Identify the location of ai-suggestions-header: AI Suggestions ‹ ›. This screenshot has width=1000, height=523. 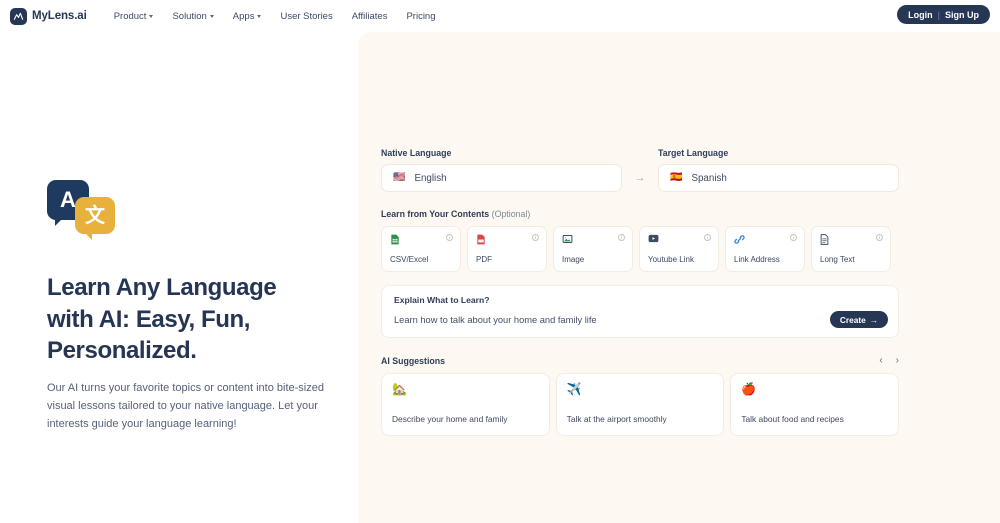
(640, 360).